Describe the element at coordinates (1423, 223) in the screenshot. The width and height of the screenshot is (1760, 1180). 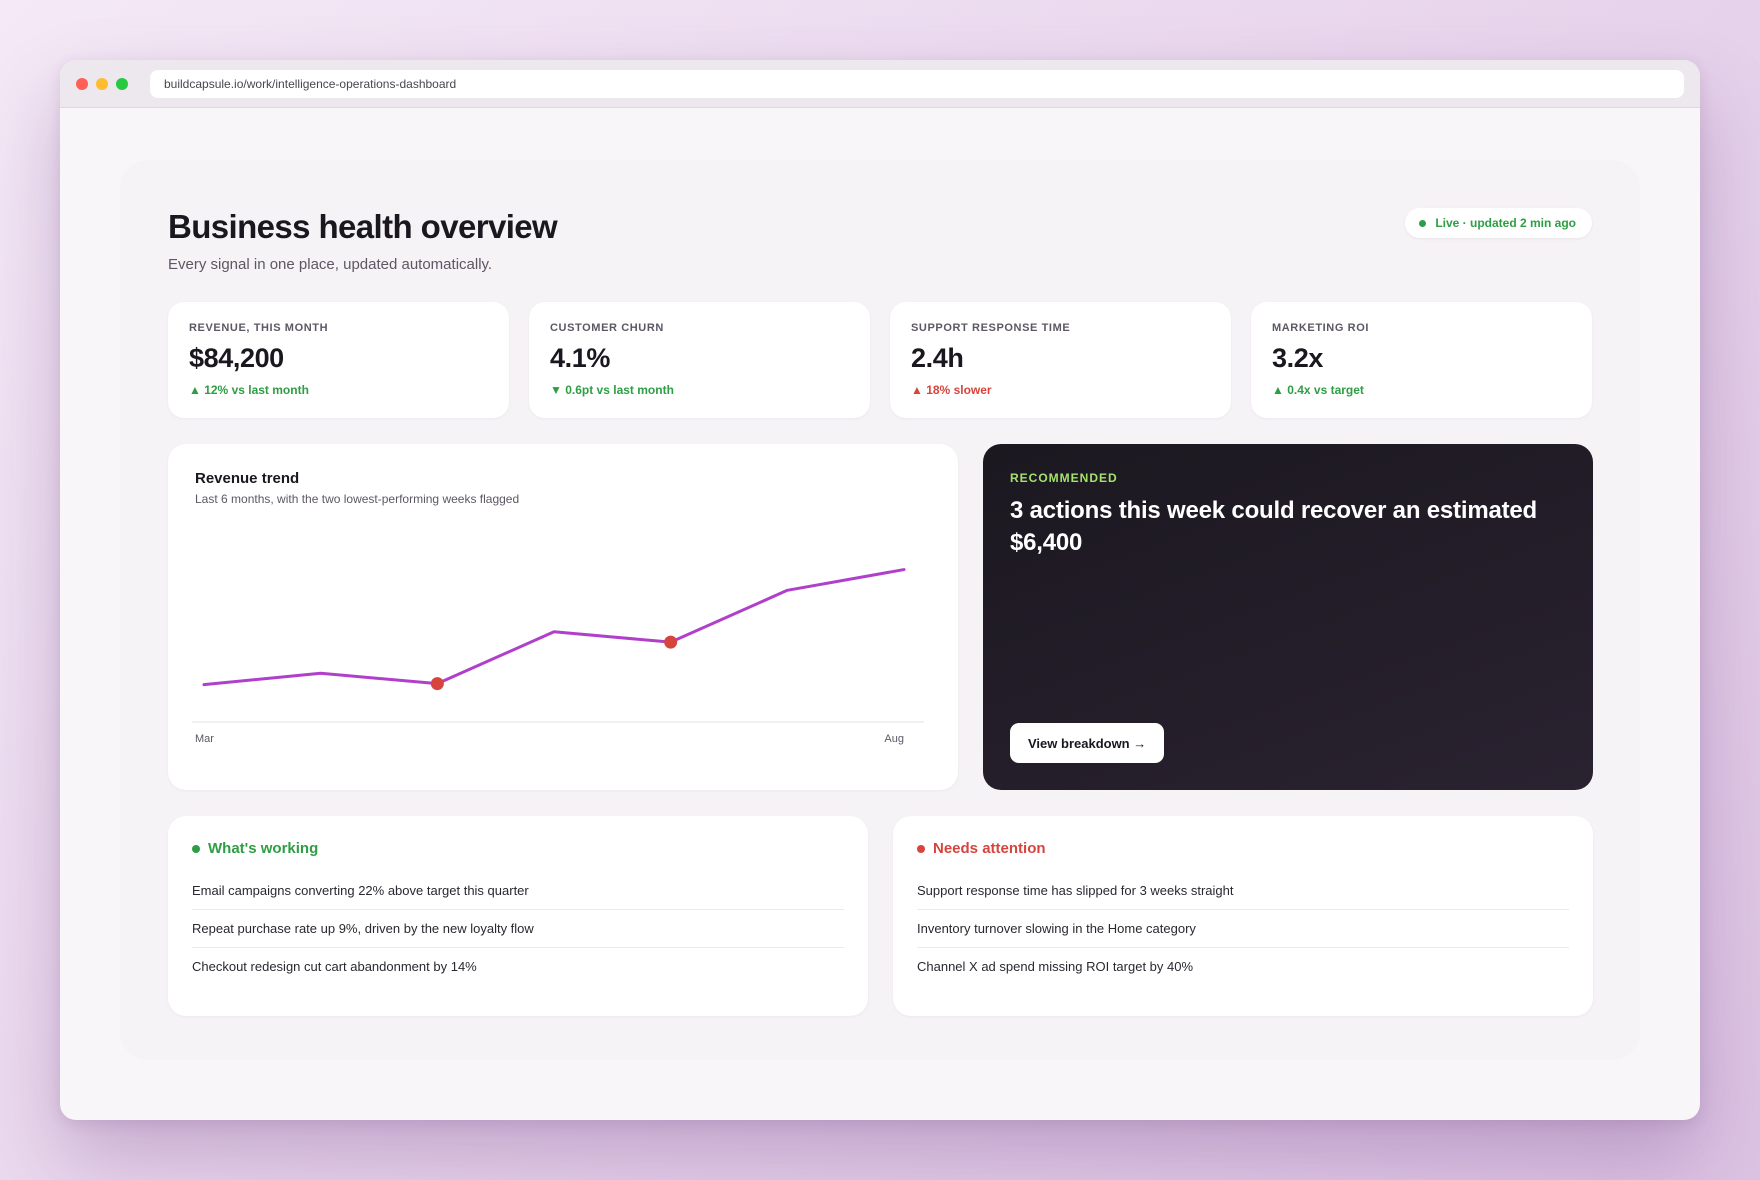
I see `live-dot-icon` at that location.